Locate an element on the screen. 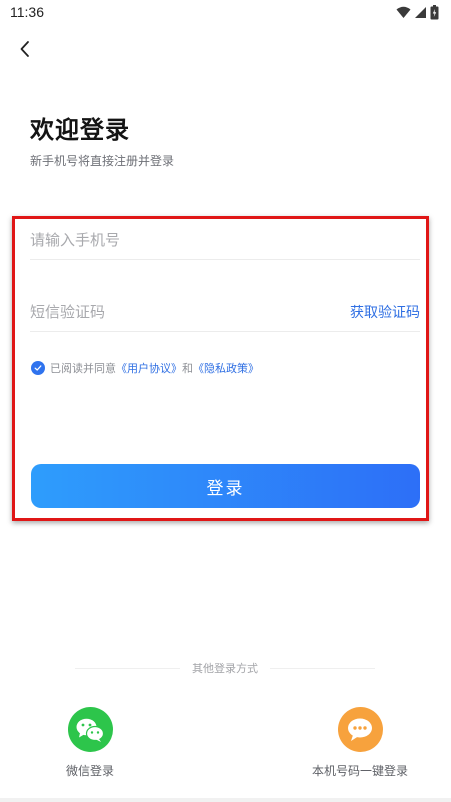 The image size is (451, 802). chat-bubble-icon is located at coordinates (360, 729).